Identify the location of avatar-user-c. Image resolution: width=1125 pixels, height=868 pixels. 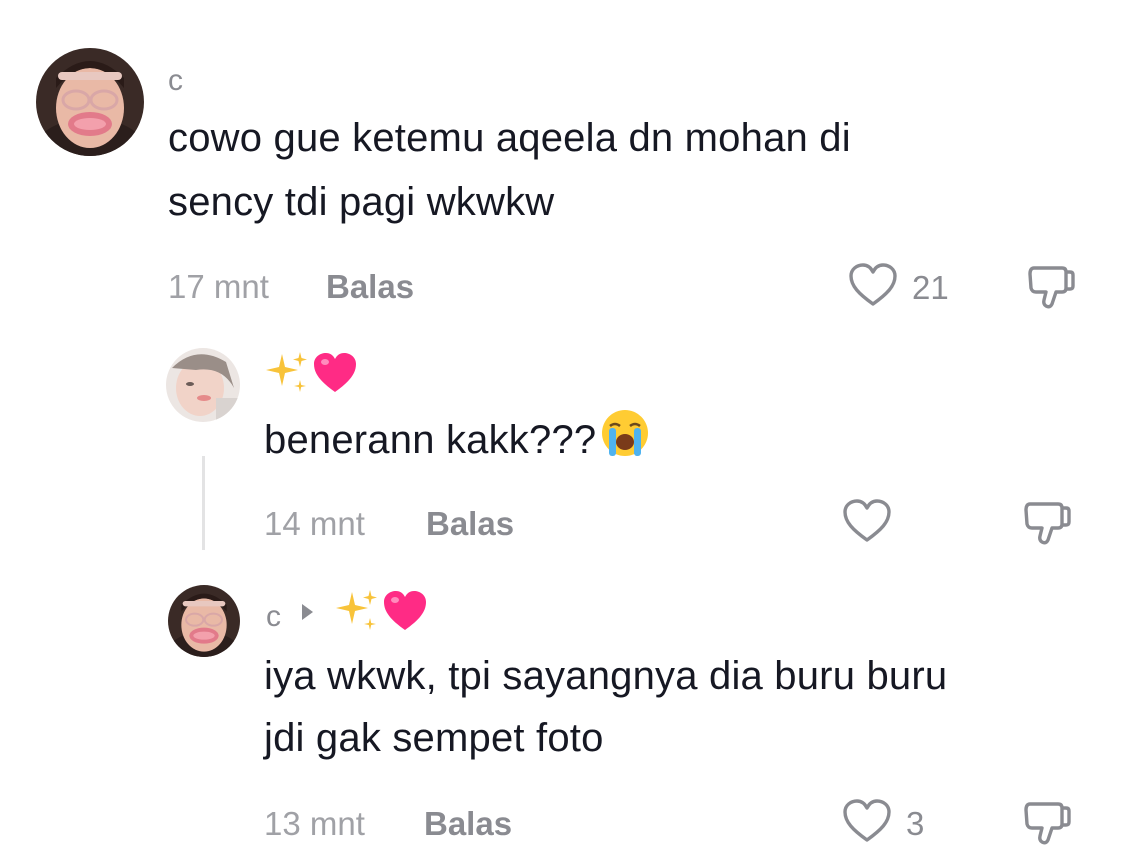
(90, 102).